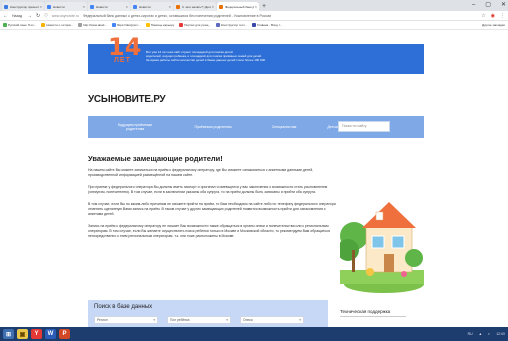 This screenshot has height=341, width=508. I want to click on yandex-icon: Y, so click(36, 334).